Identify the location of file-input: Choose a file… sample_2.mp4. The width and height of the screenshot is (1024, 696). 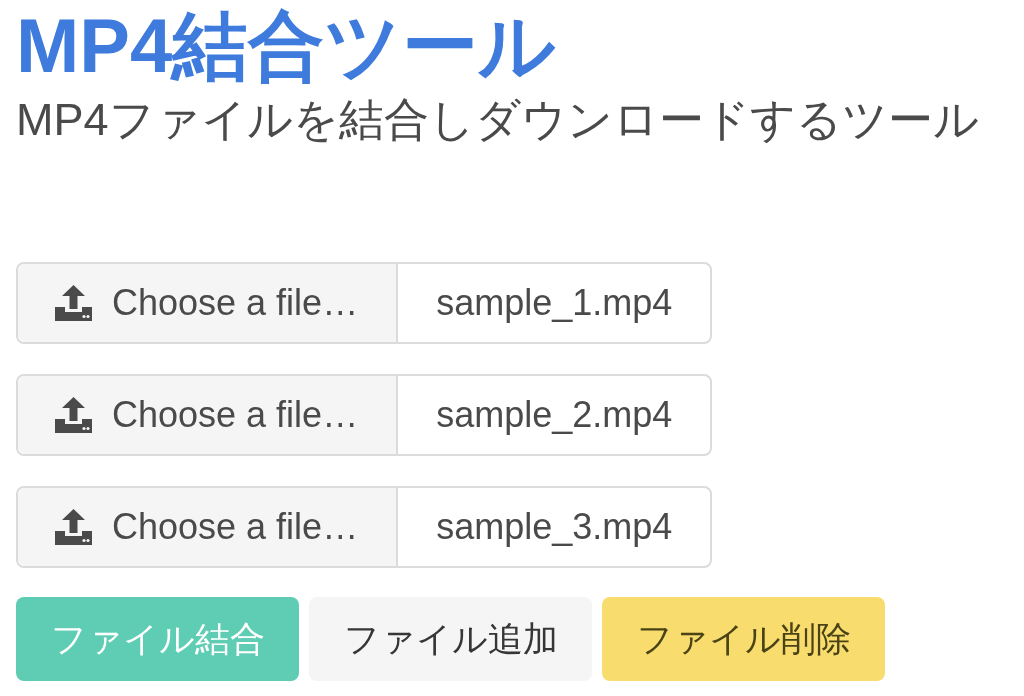
(364, 415).